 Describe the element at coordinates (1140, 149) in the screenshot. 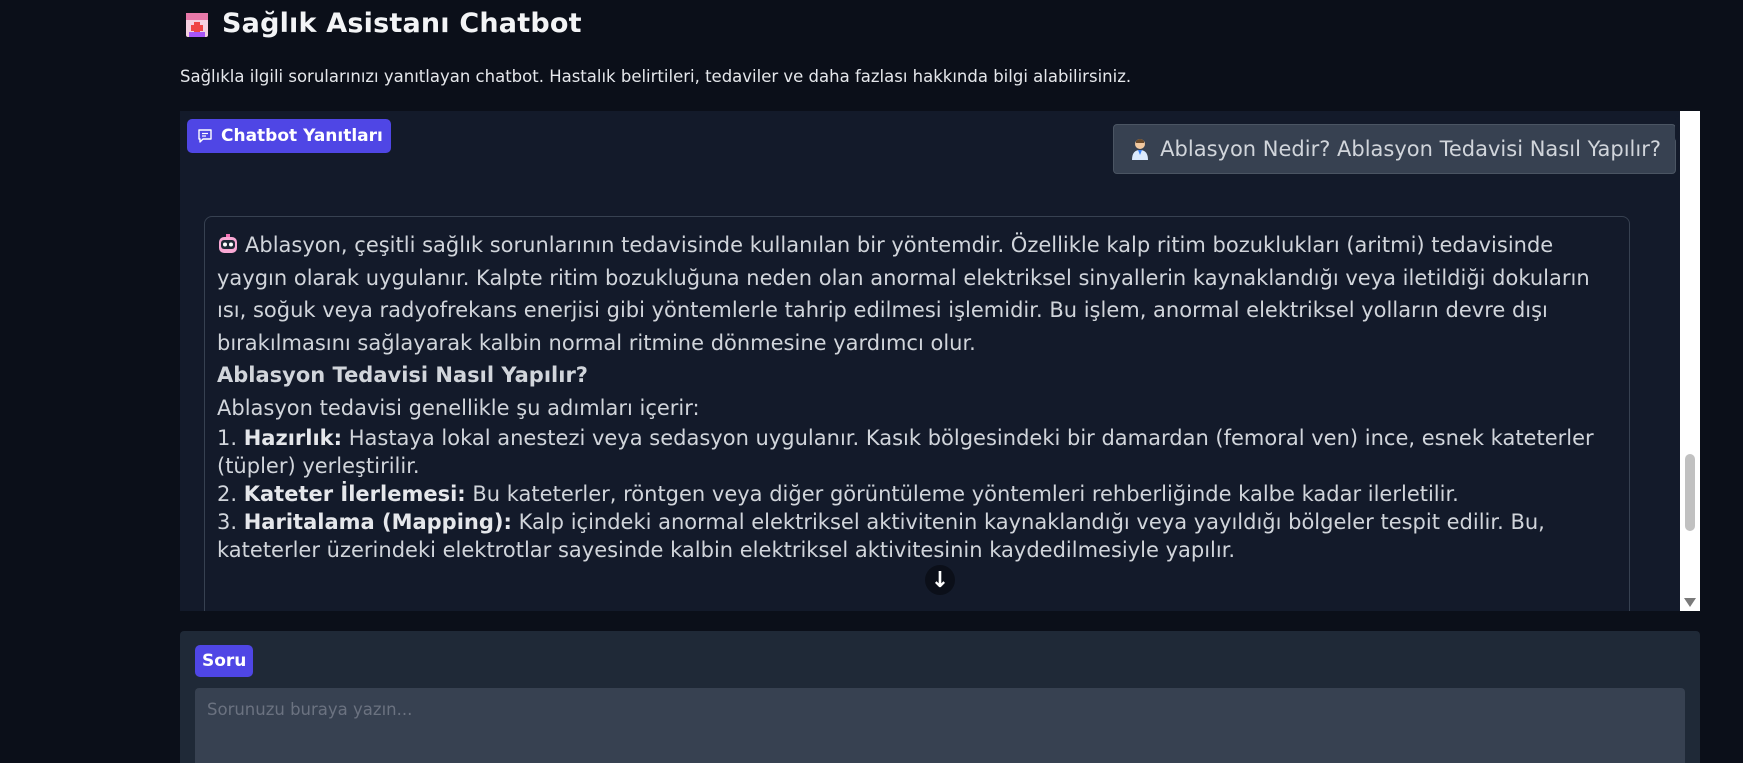

I see `doctor-icon` at that location.